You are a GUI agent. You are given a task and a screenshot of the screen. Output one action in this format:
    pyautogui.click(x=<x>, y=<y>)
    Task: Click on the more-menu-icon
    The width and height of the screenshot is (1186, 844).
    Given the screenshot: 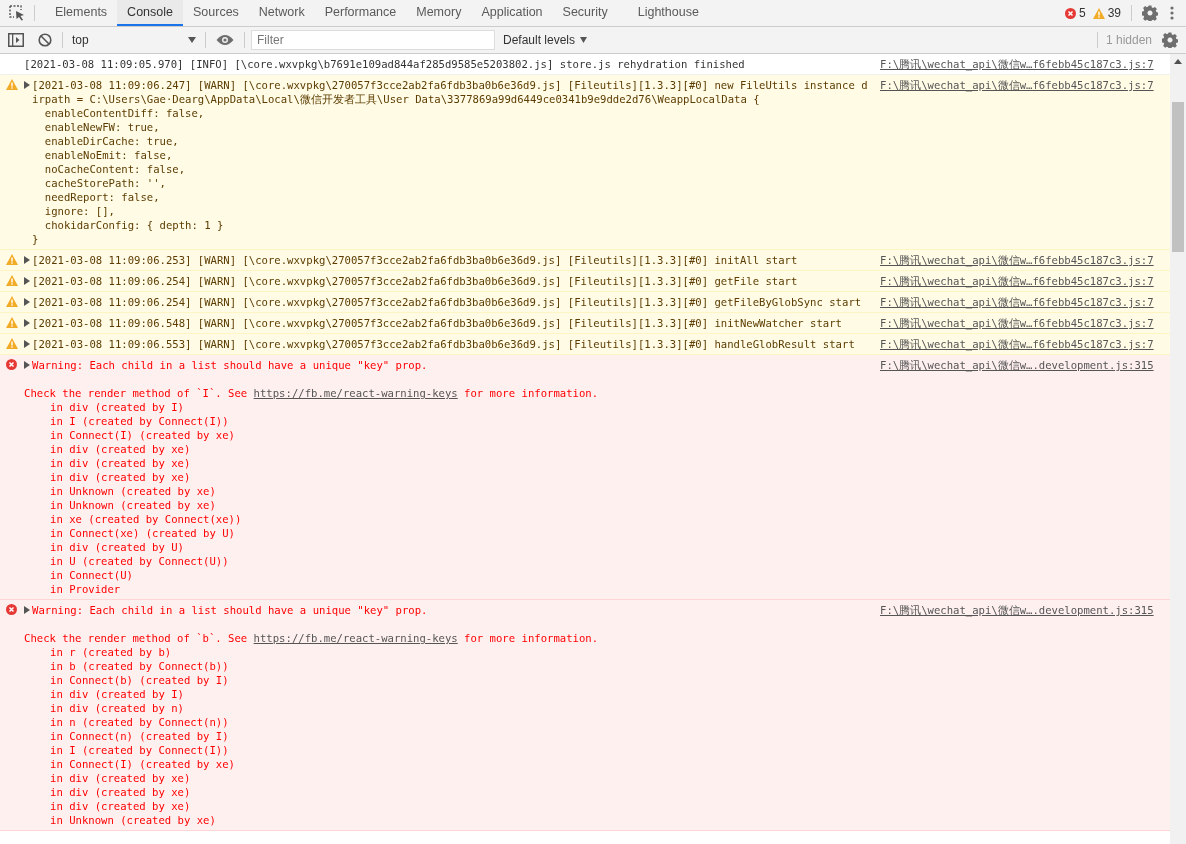 What is the action you would take?
    pyautogui.click(x=1172, y=13)
    